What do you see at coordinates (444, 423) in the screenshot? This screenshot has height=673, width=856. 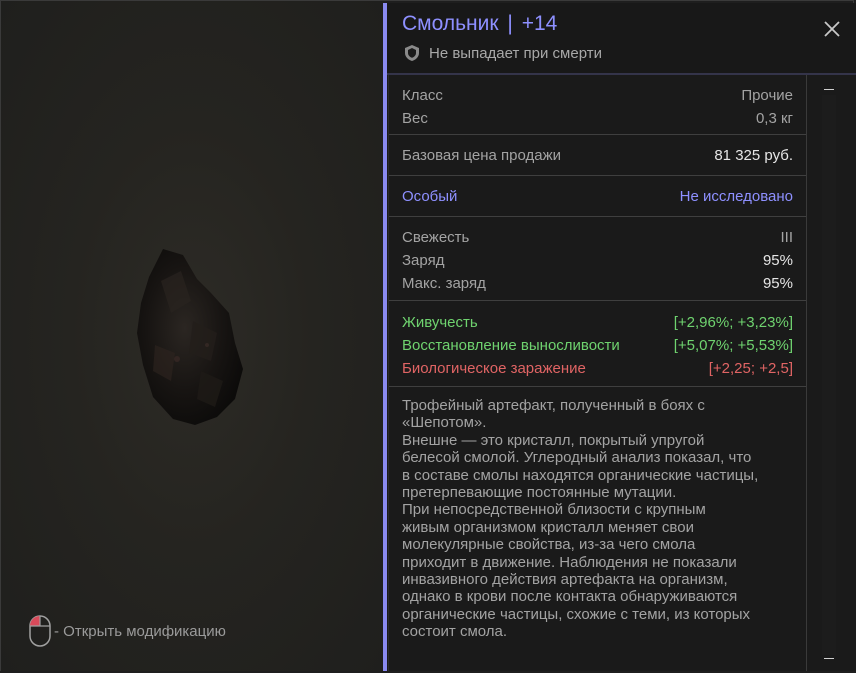 I see `description-line: «Шепотом».` at bounding box center [444, 423].